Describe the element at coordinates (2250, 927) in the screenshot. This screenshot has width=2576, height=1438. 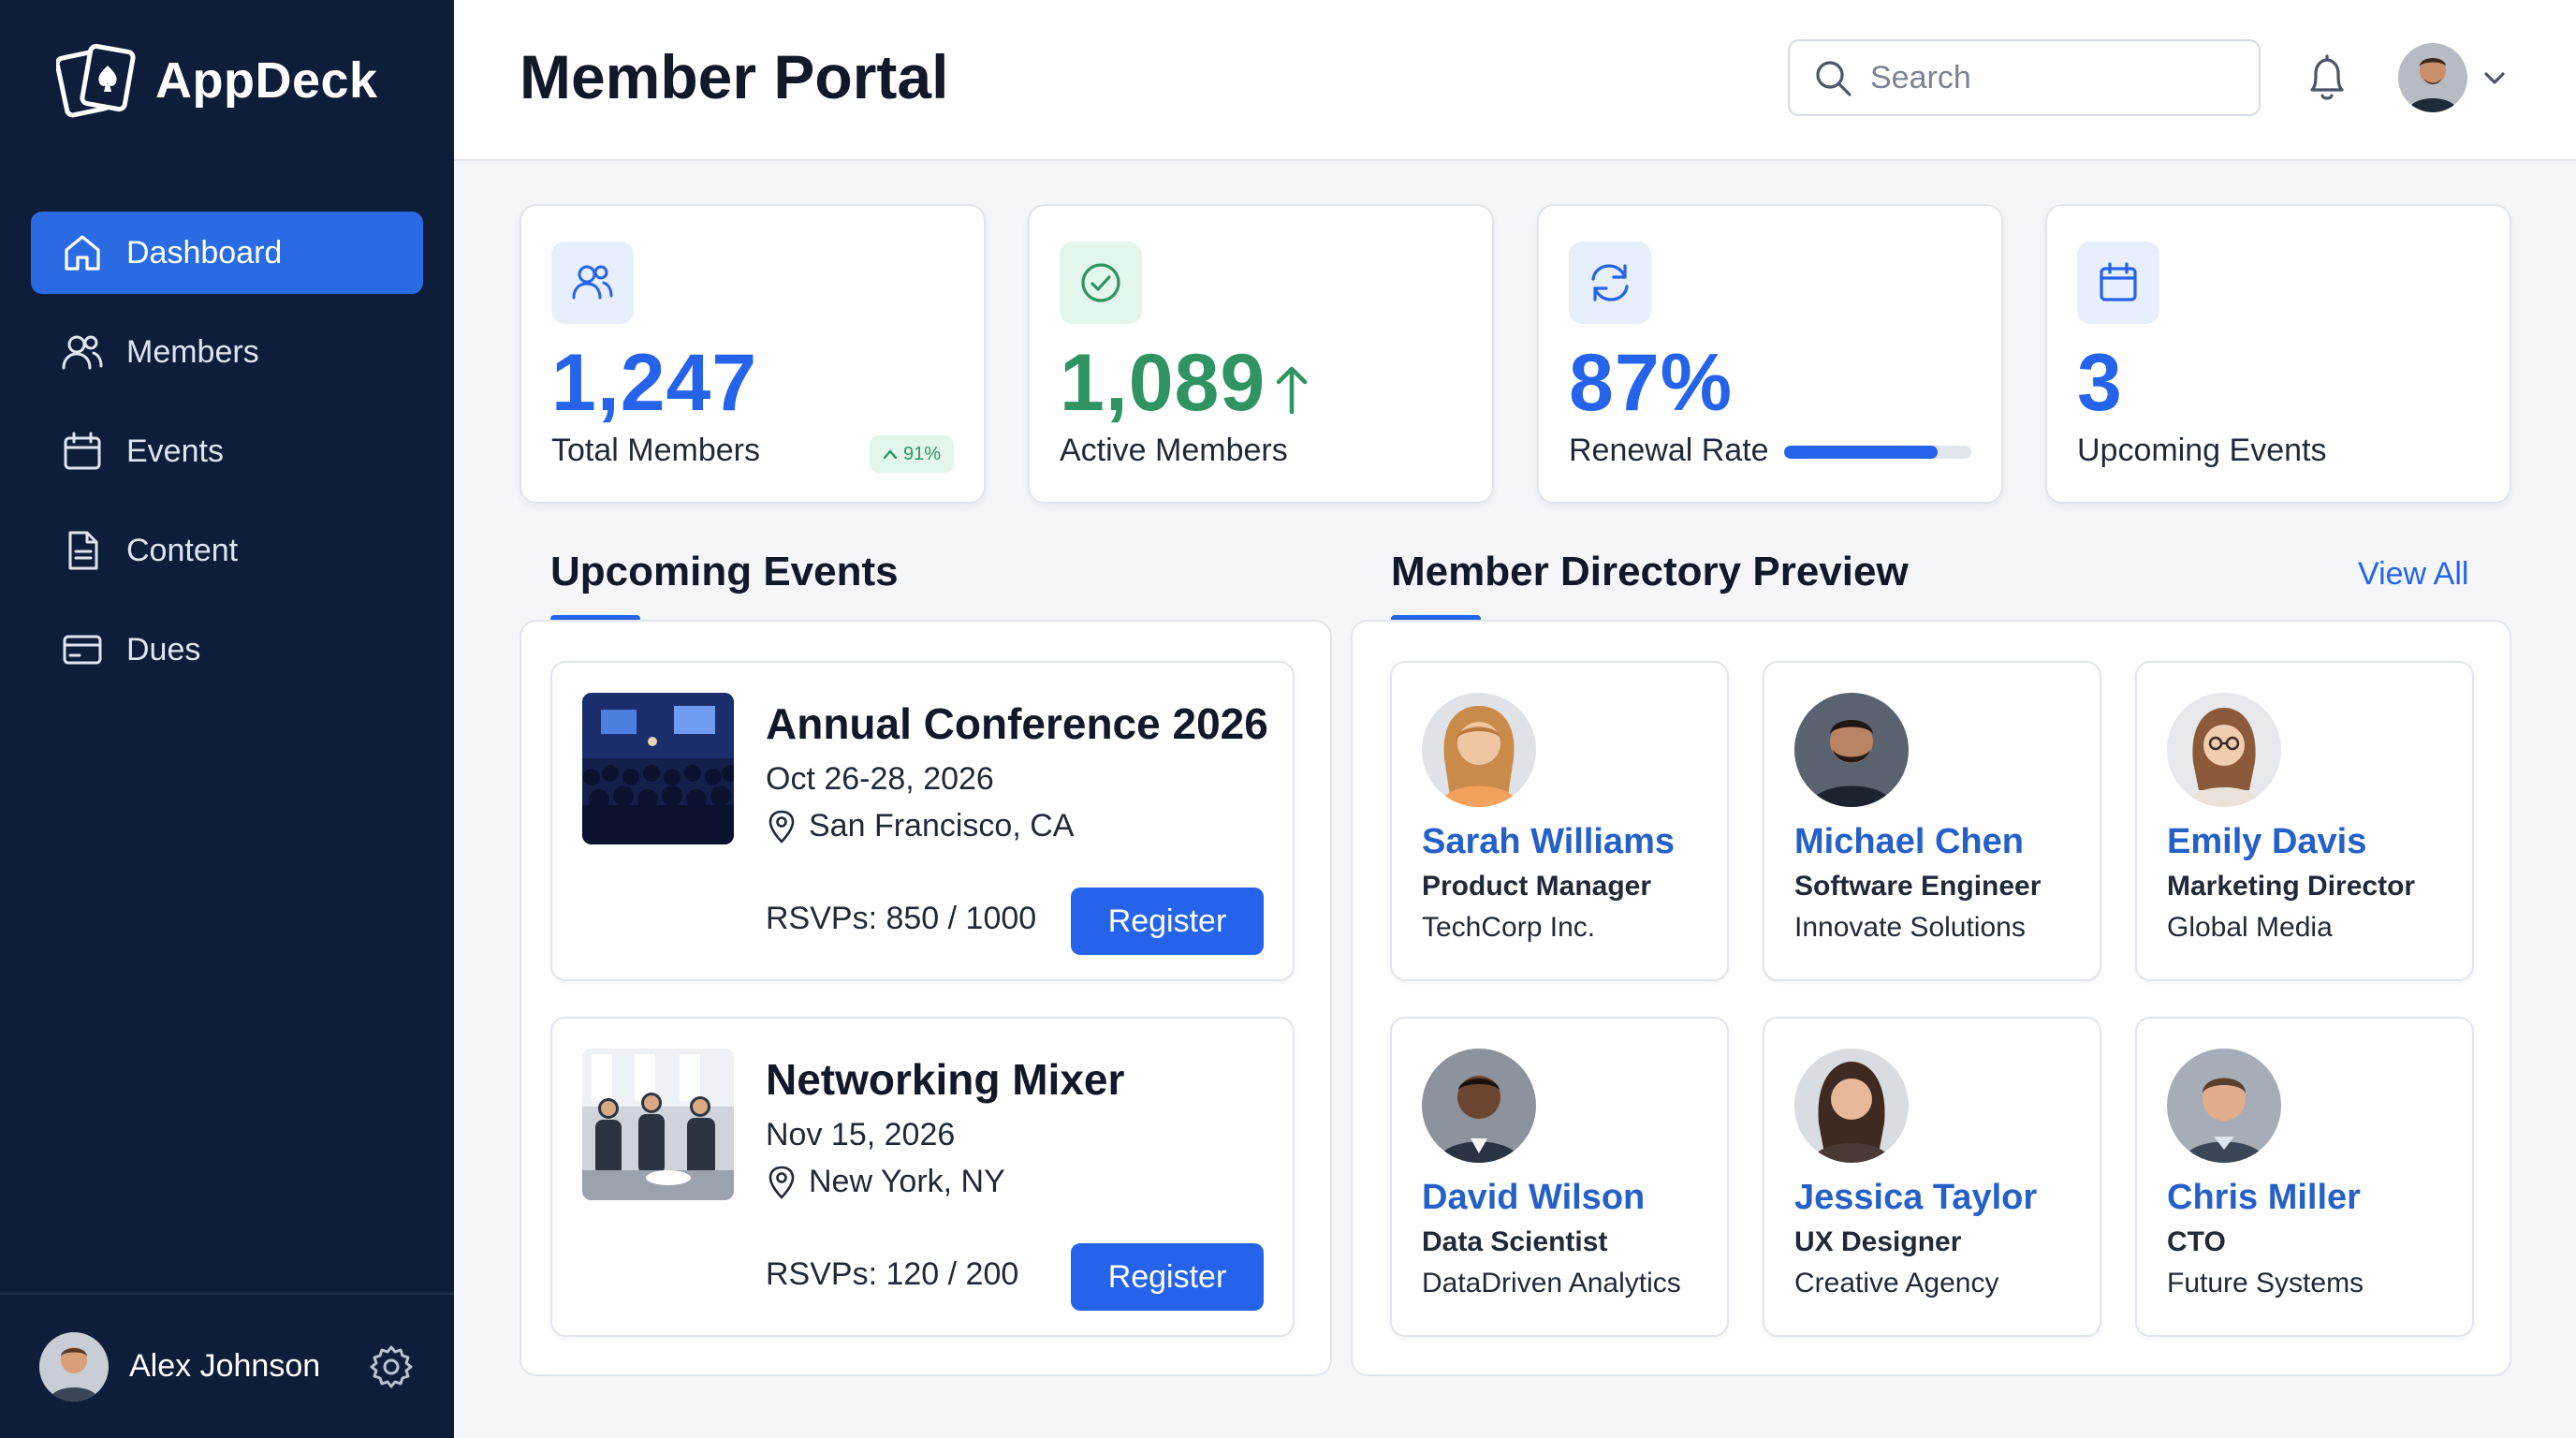
I see `member-company: Global Media` at that location.